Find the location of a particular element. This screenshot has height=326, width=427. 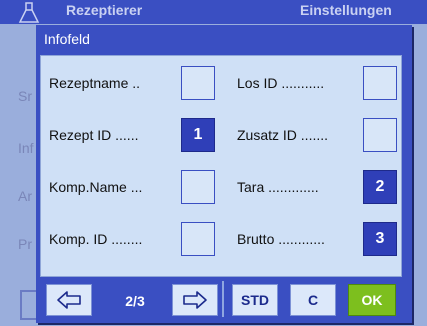

background-title-right: Einstellungen is located at coordinates (346, 10).